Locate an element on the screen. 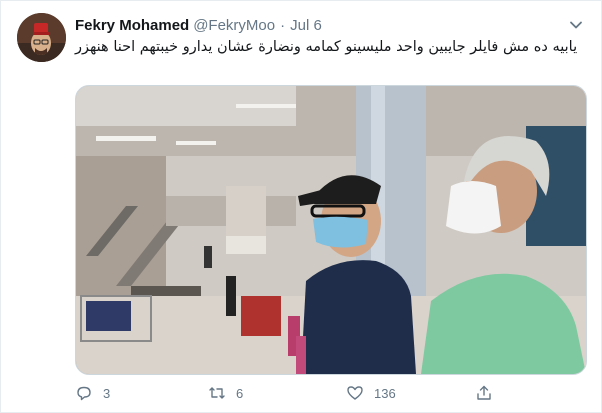 The width and height of the screenshot is (602, 413). tweet-date: Jul 6 is located at coordinates (306, 25).